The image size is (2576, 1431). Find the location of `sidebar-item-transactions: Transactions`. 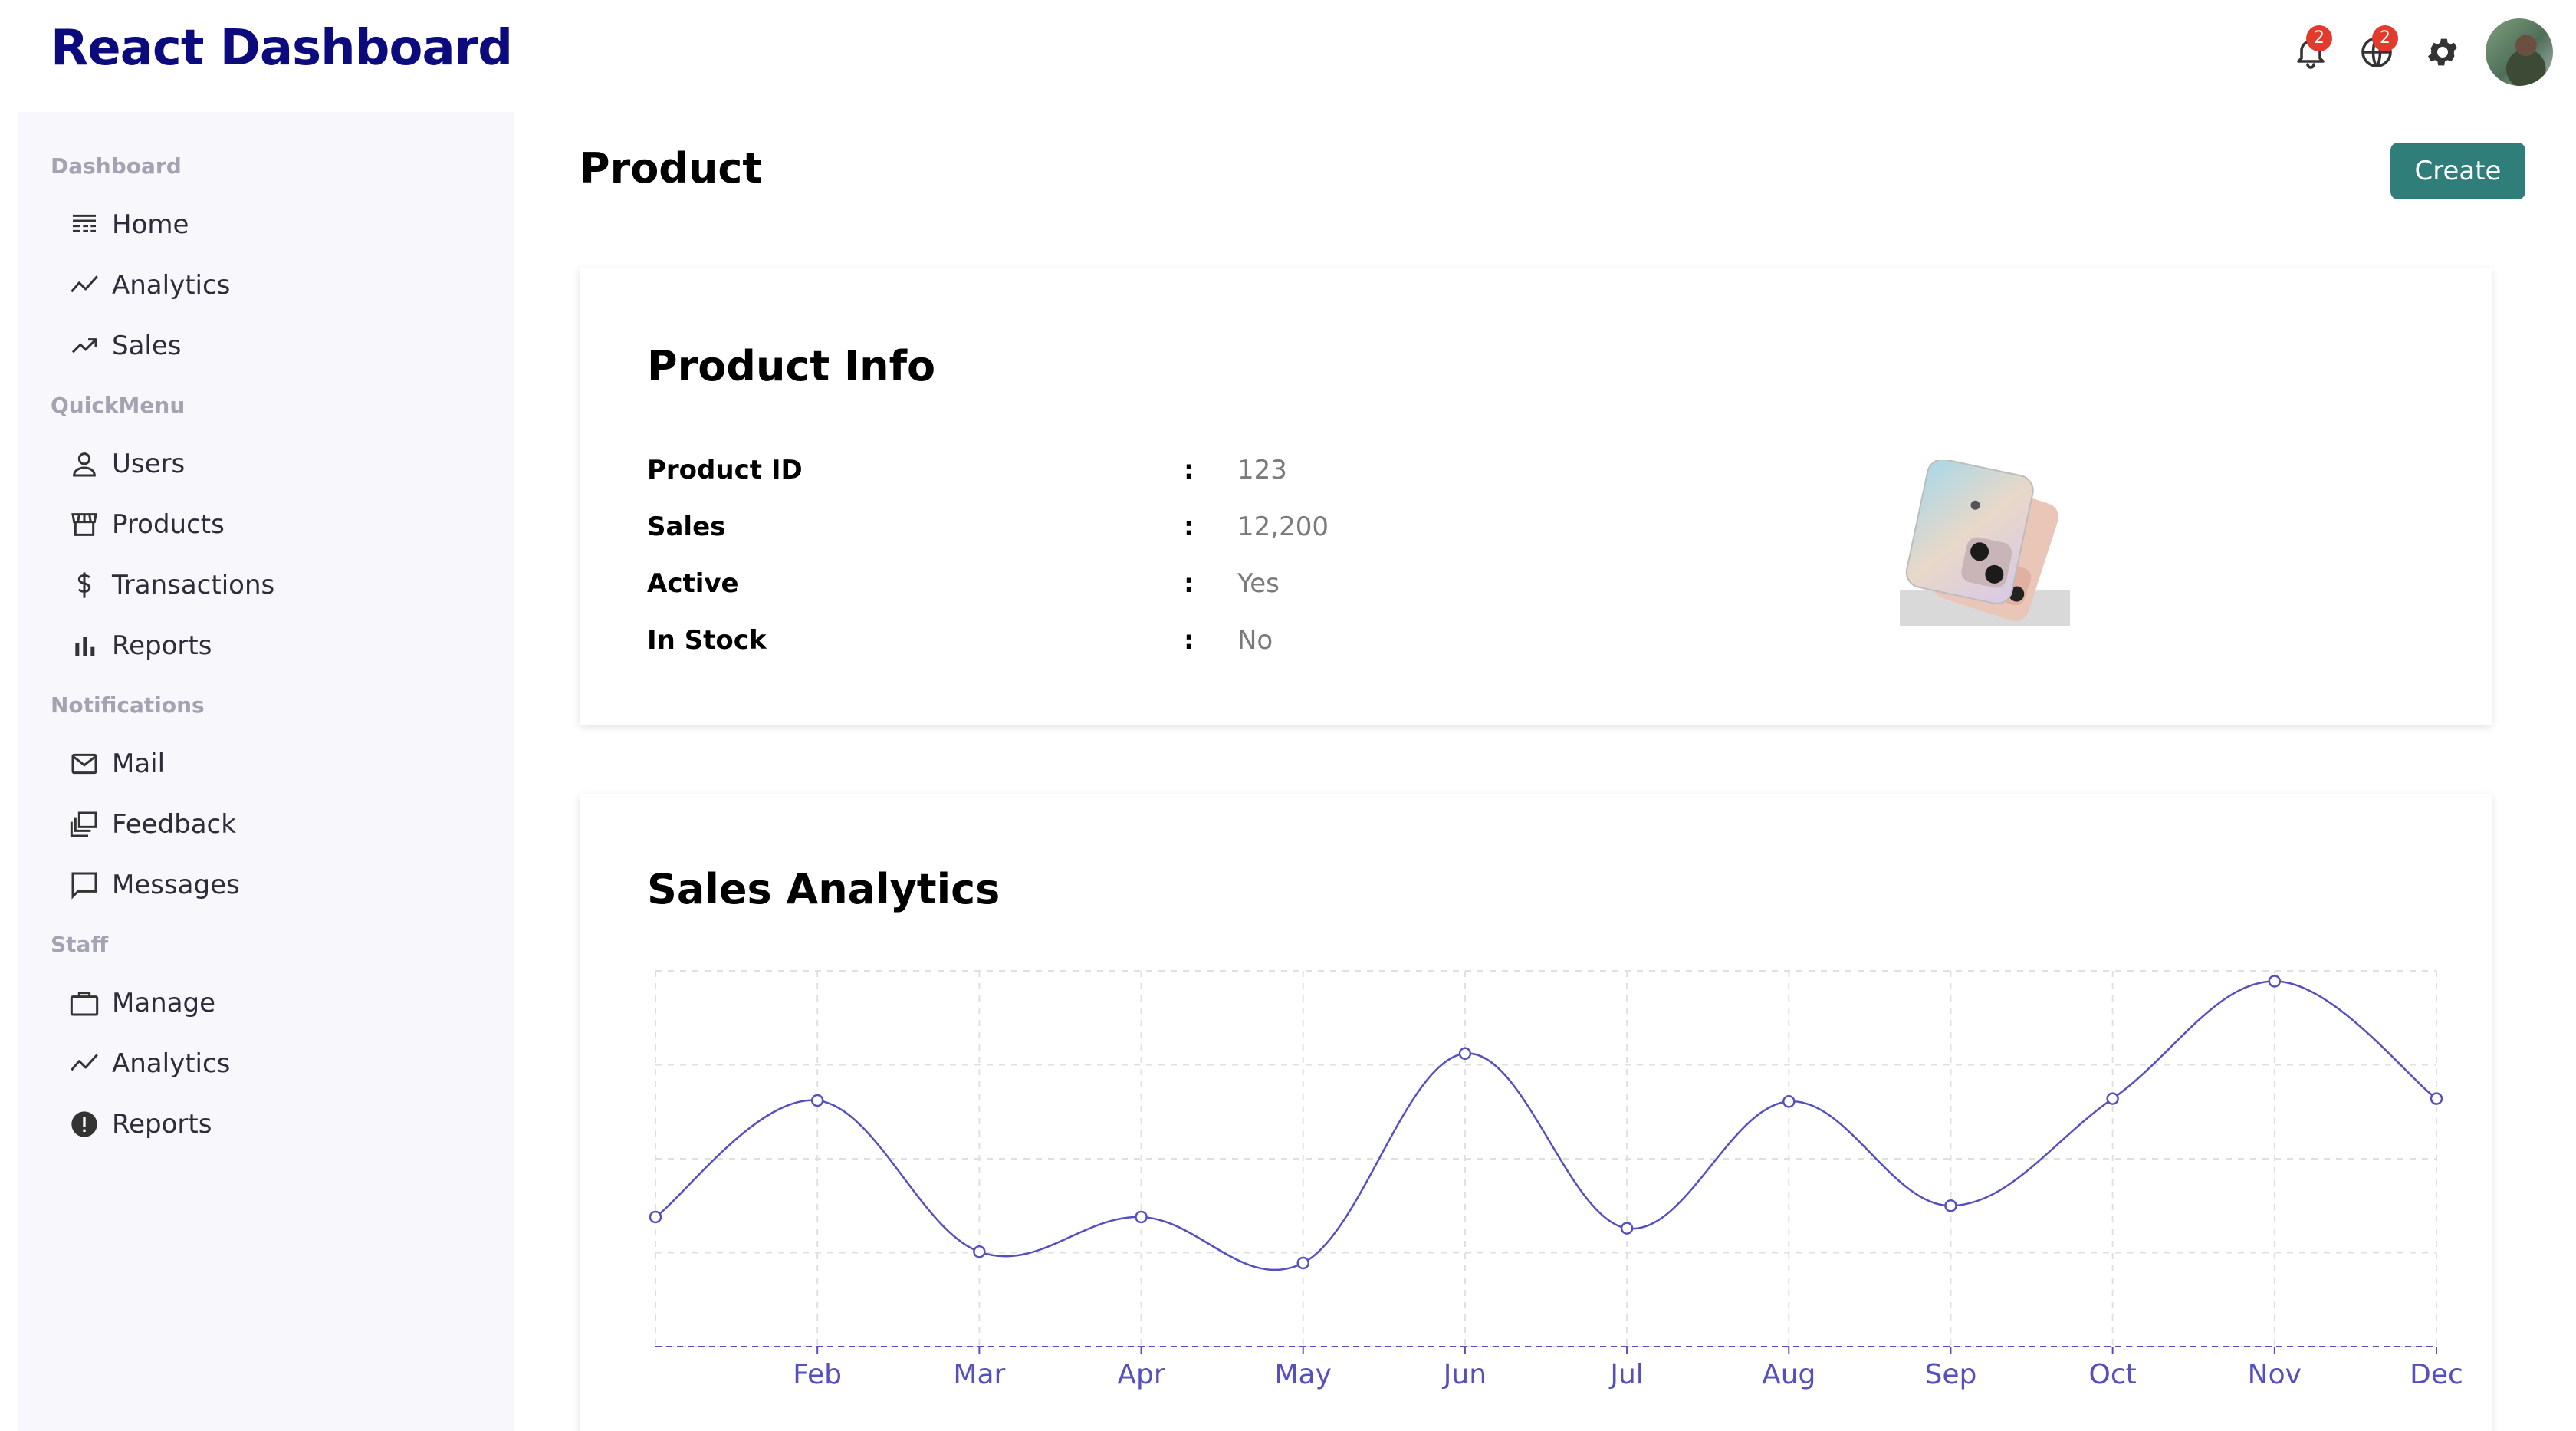

sidebar-item-transactions: Transactions is located at coordinates (290, 585).